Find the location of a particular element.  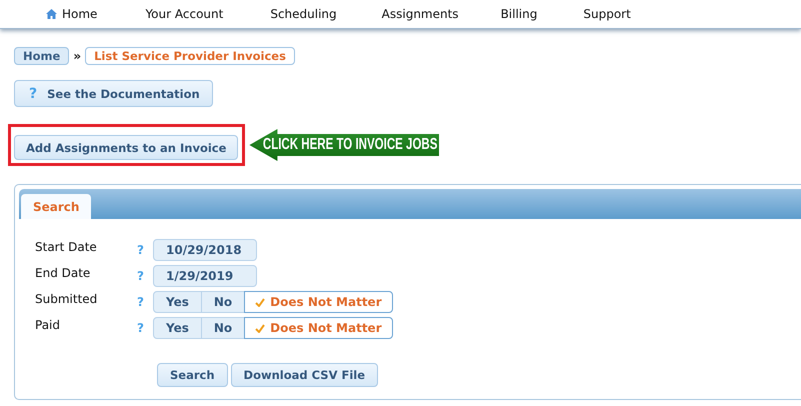

search-button: Search is located at coordinates (192, 375).